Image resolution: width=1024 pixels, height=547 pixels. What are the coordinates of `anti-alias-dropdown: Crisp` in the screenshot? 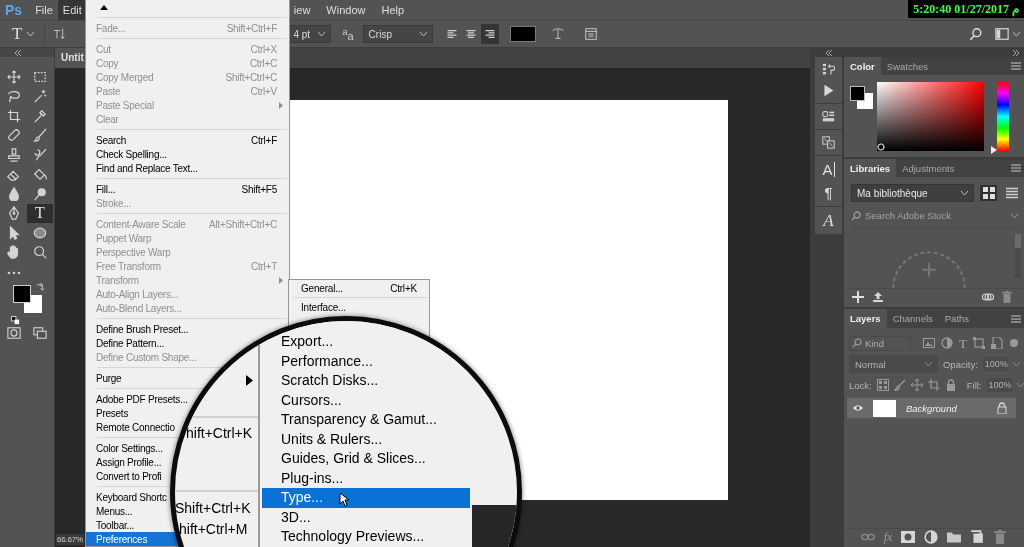 It's located at (397, 34).